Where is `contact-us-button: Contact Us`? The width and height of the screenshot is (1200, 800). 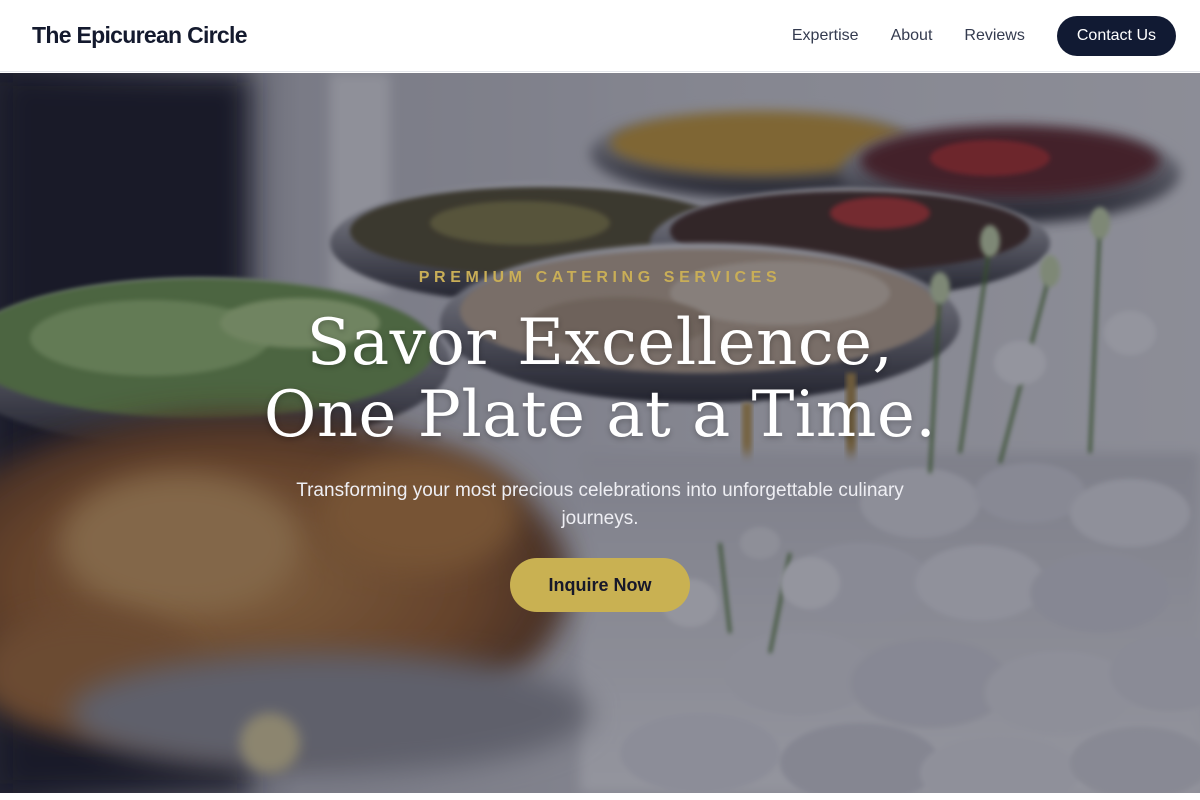
contact-us-button: Contact Us is located at coordinates (1116, 35).